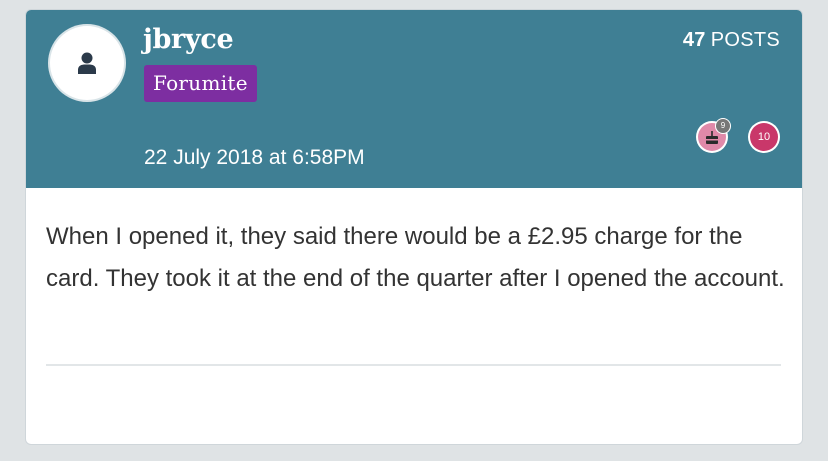 Image resolution: width=828 pixels, height=461 pixels. What do you see at coordinates (413, 365) in the screenshot?
I see `post-divider` at bounding box center [413, 365].